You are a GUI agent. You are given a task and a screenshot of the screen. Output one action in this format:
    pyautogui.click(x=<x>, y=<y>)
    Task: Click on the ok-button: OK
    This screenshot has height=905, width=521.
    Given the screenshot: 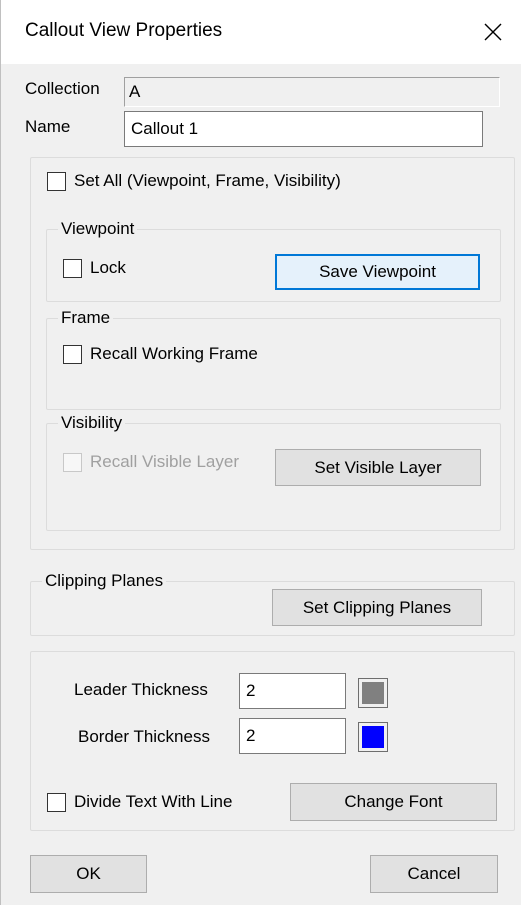 What is the action you would take?
    pyautogui.click(x=88, y=874)
    